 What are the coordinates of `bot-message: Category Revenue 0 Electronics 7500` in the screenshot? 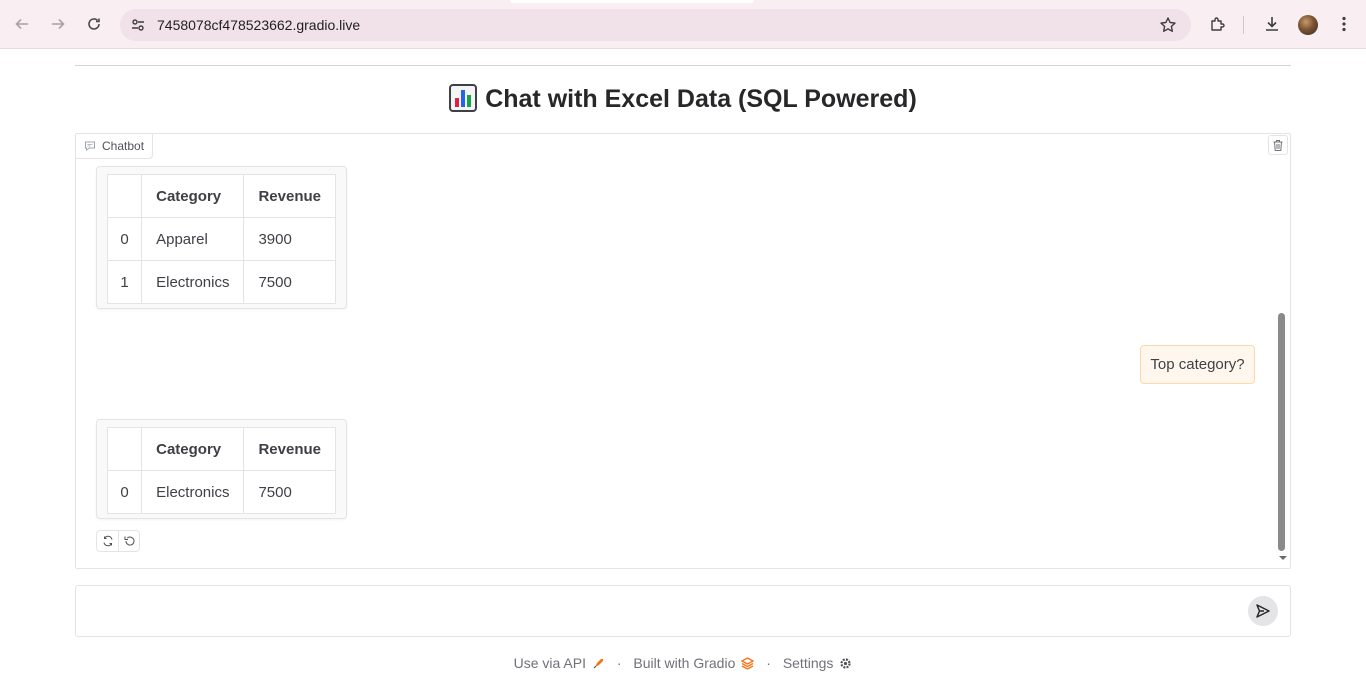 It's located at (221, 469).